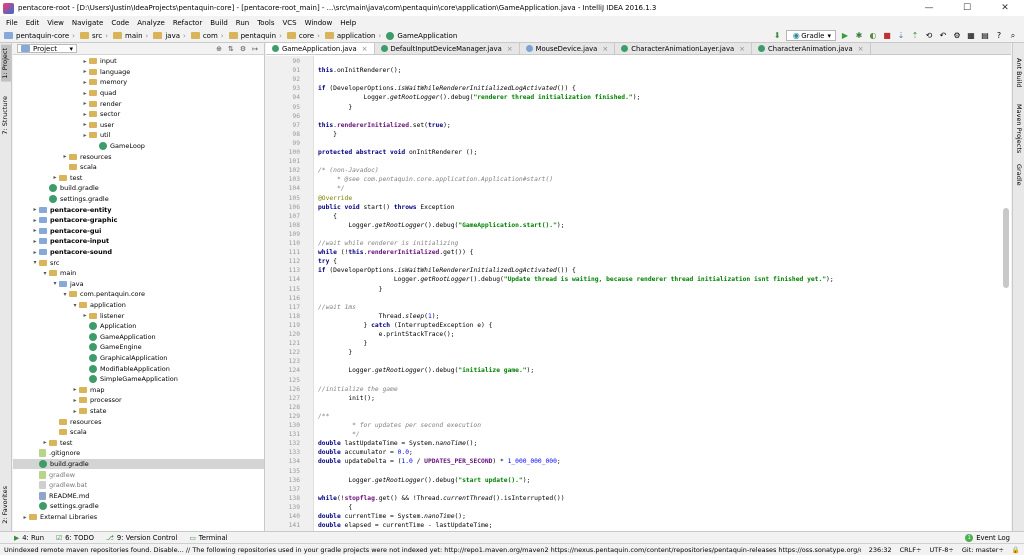  I want to click on tree-item: GraphicalApplication, so click(138, 358).